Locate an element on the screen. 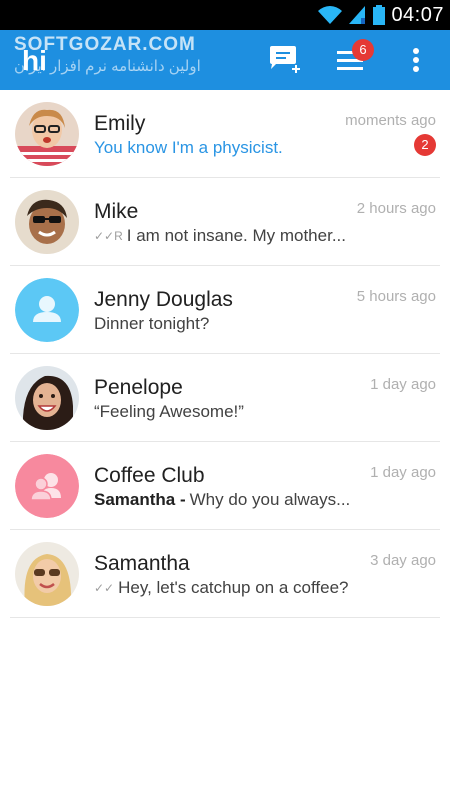  clock: 04:07 is located at coordinates (417, 14).